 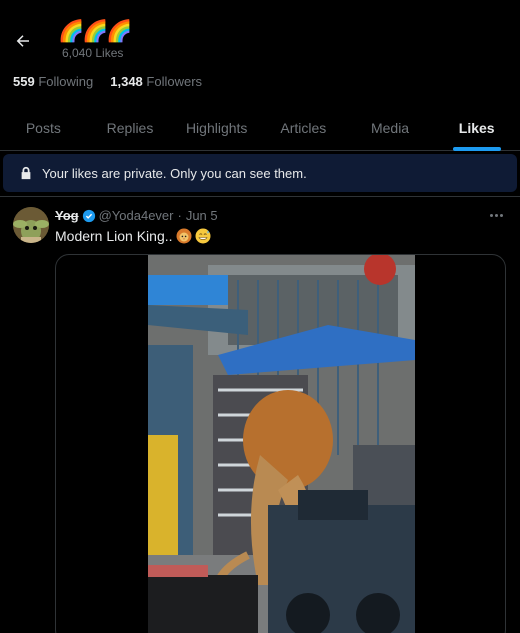 What do you see at coordinates (203, 236) in the screenshot?
I see `grinning-sweat-emoji` at bounding box center [203, 236].